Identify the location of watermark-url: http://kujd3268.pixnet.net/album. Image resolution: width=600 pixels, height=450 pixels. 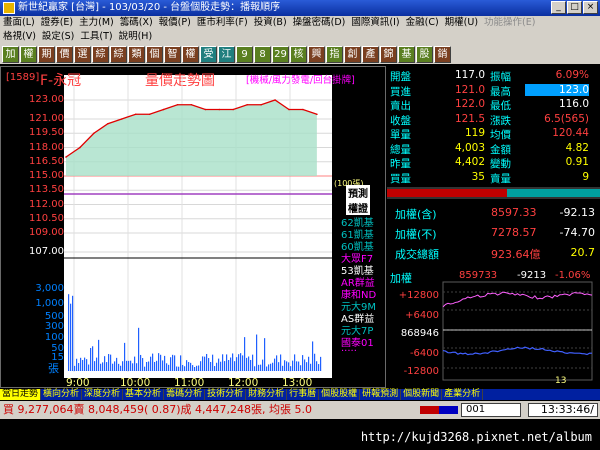
(476, 437).